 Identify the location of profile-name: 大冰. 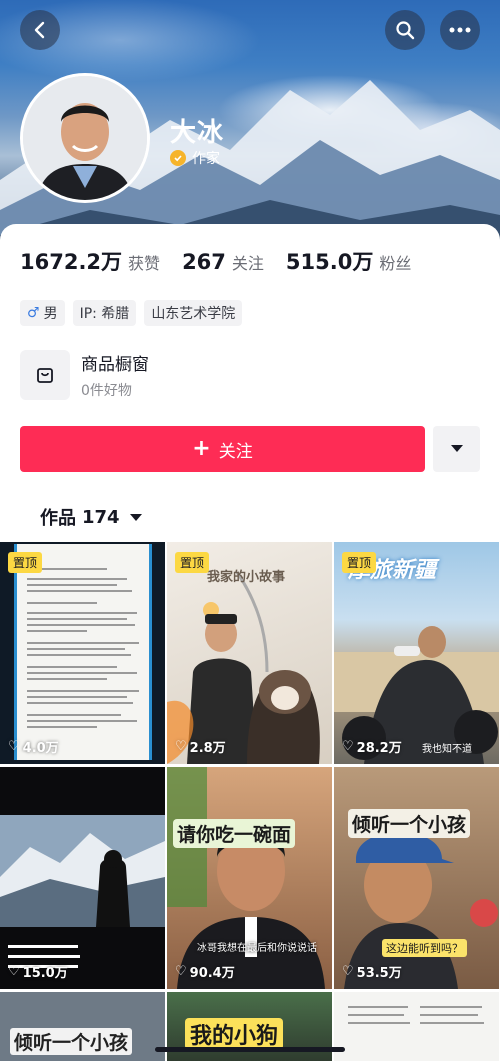
(197, 133).